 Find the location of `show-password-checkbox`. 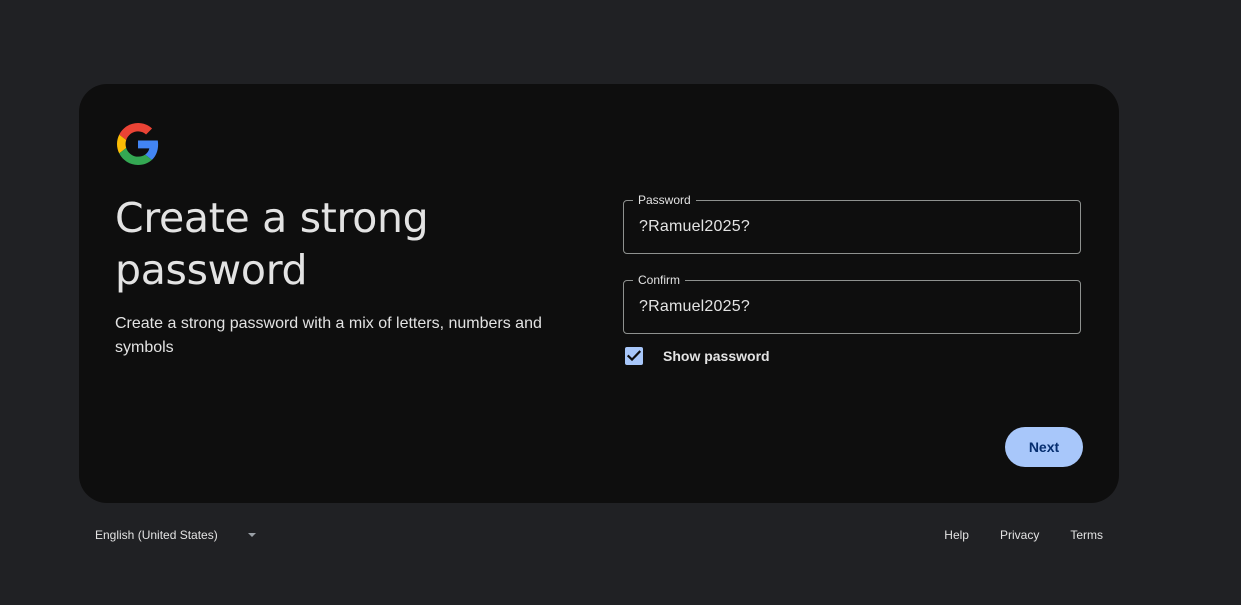

show-password-checkbox is located at coordinates (634, 356).